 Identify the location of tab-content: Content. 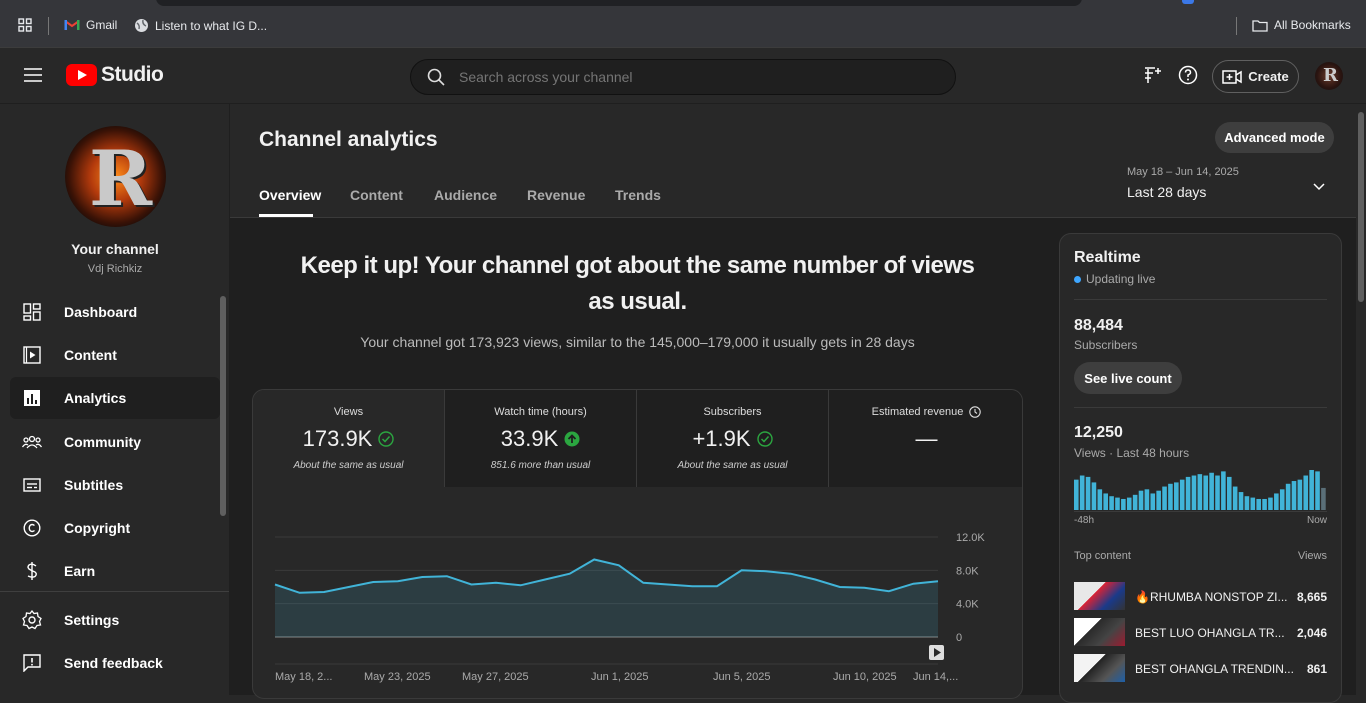
(376, 195).